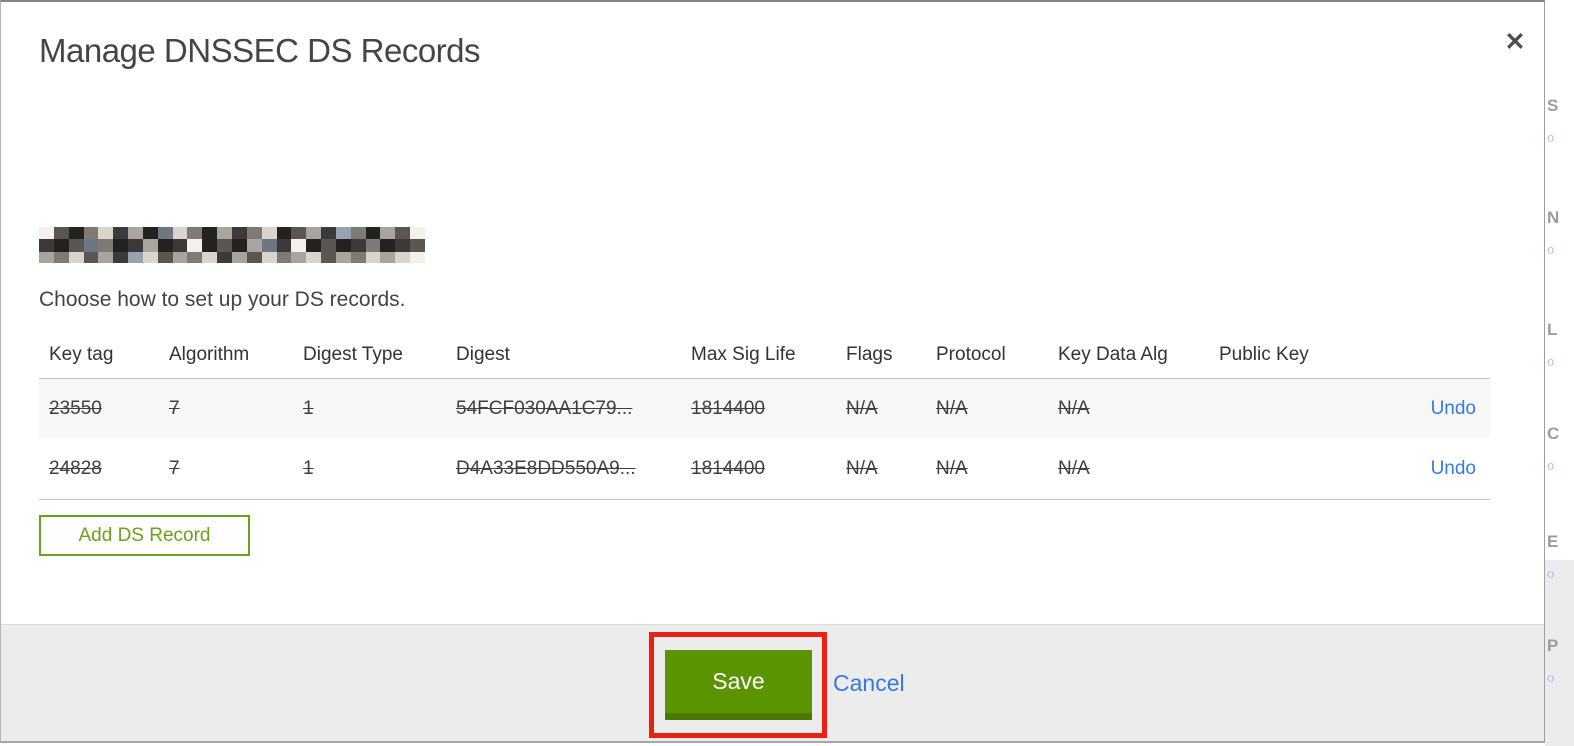 Image resolution: width=1574 pixels, height=746 pixels. What do you see at coordinates (1553, 645) in the screenshot?
I see `background-text-fragment: P` at bounding box center [1553, 645].